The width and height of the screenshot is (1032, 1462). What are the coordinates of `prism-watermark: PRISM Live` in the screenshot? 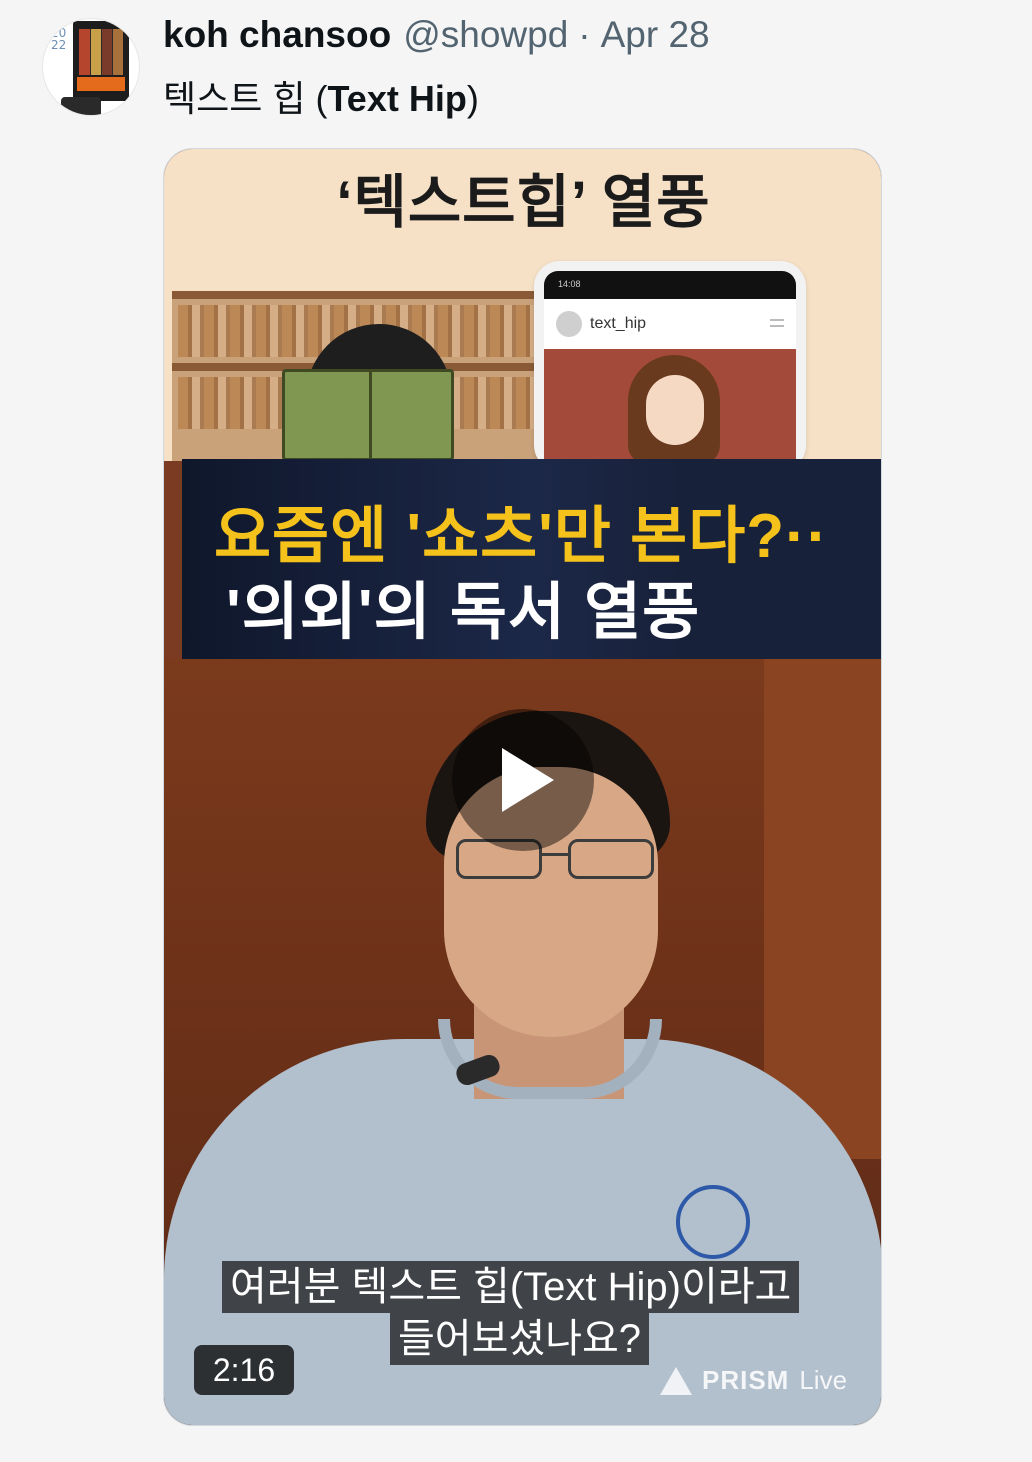 It's located at (753, 1380).